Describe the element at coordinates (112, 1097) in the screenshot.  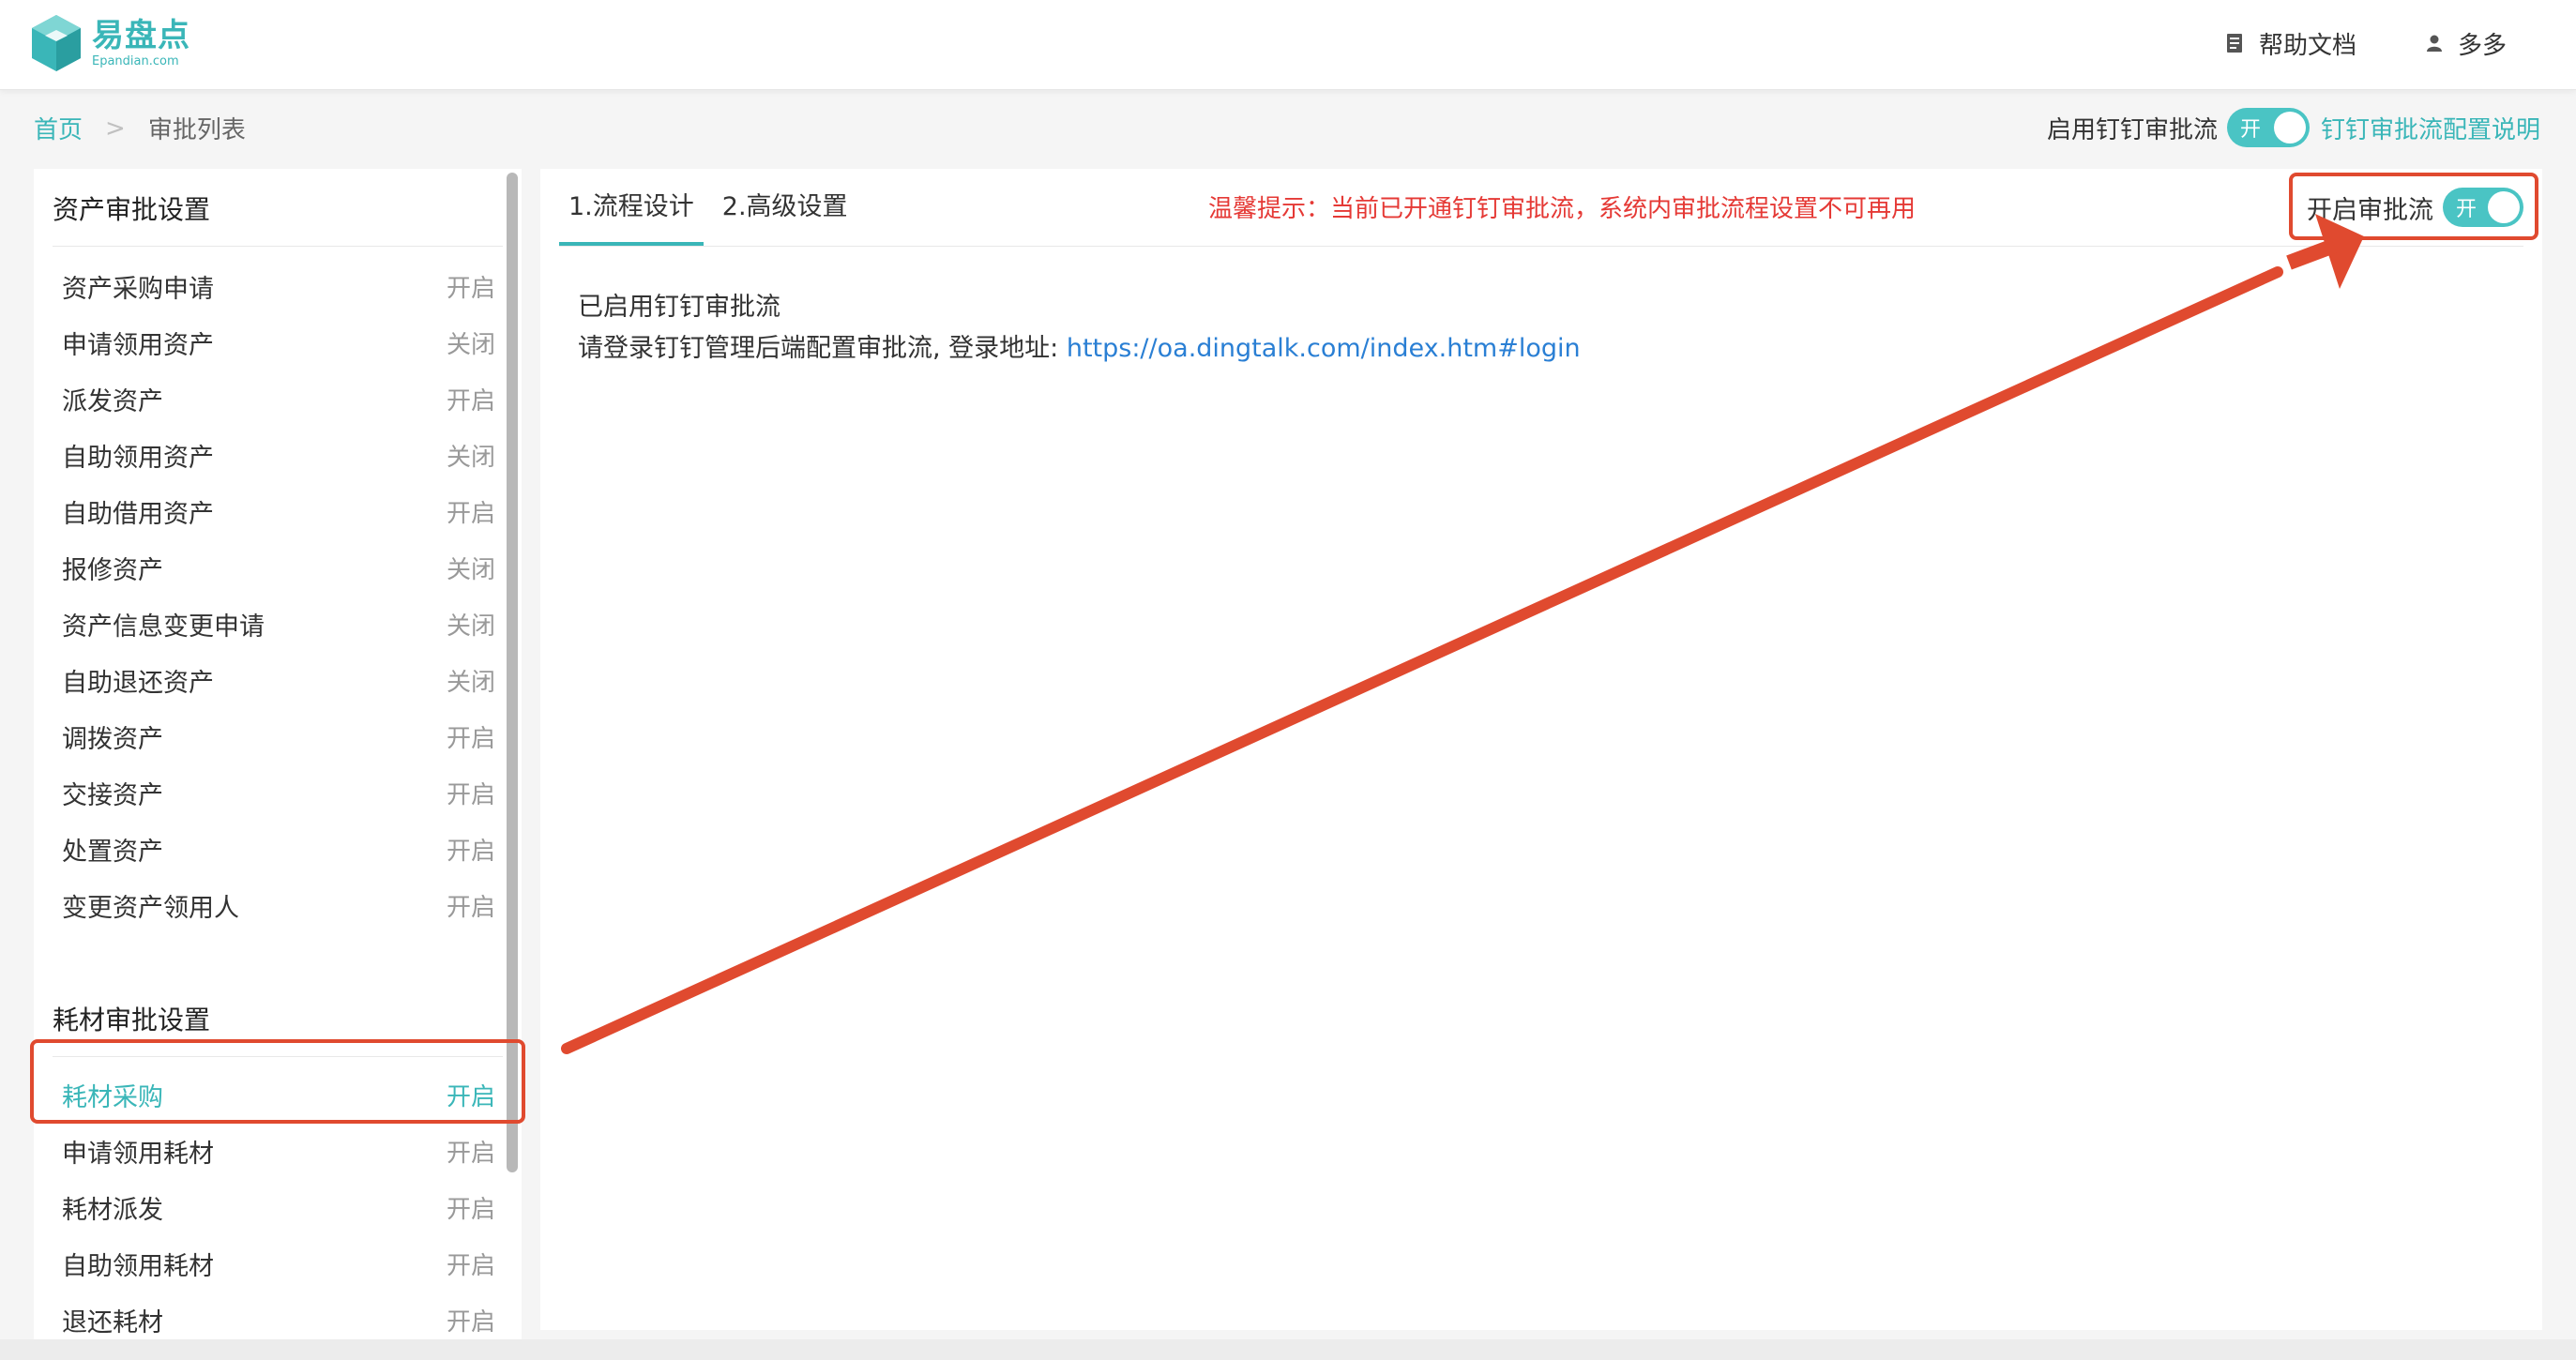
I see `item-name: 耗材采购` at that location.